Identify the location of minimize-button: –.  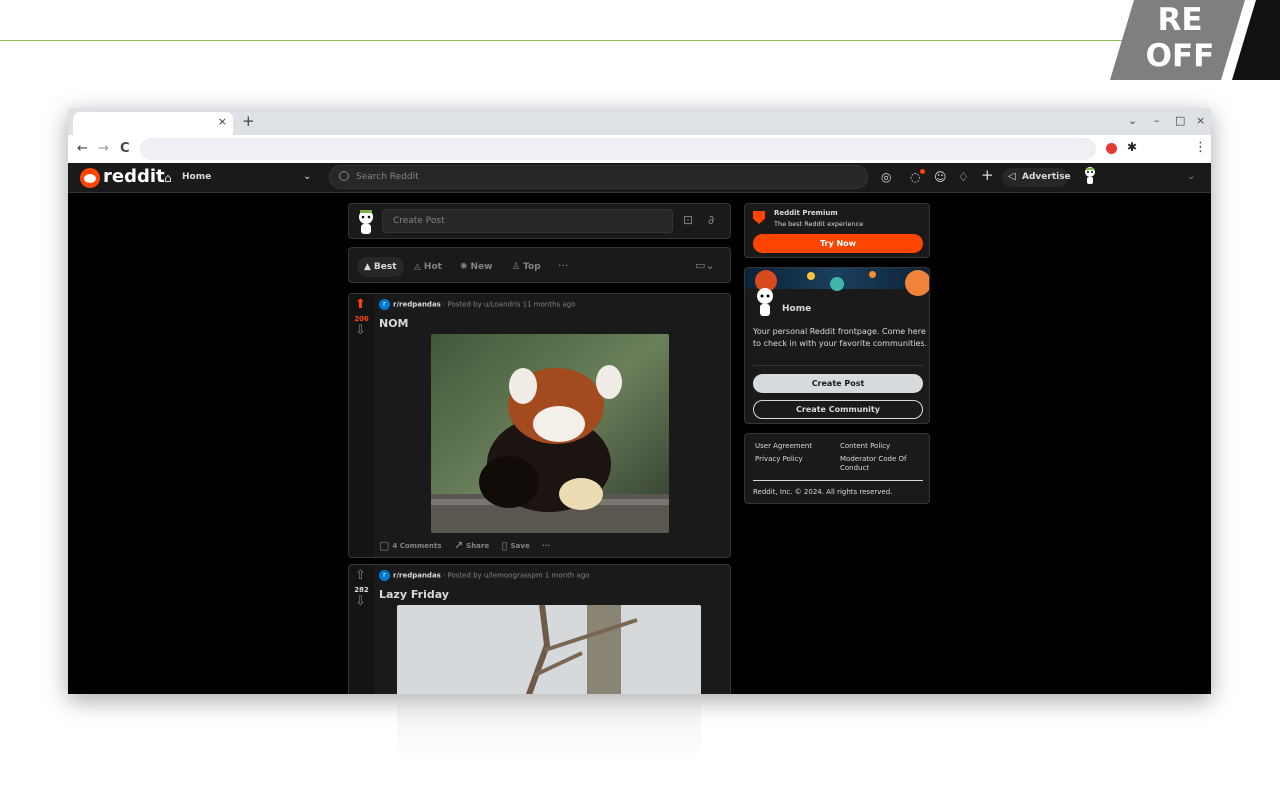
(1157, 120).